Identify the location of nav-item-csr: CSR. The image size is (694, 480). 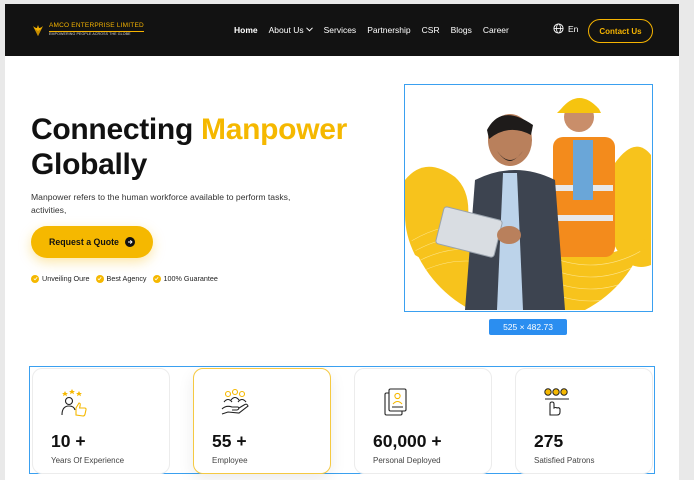
(431, 30).